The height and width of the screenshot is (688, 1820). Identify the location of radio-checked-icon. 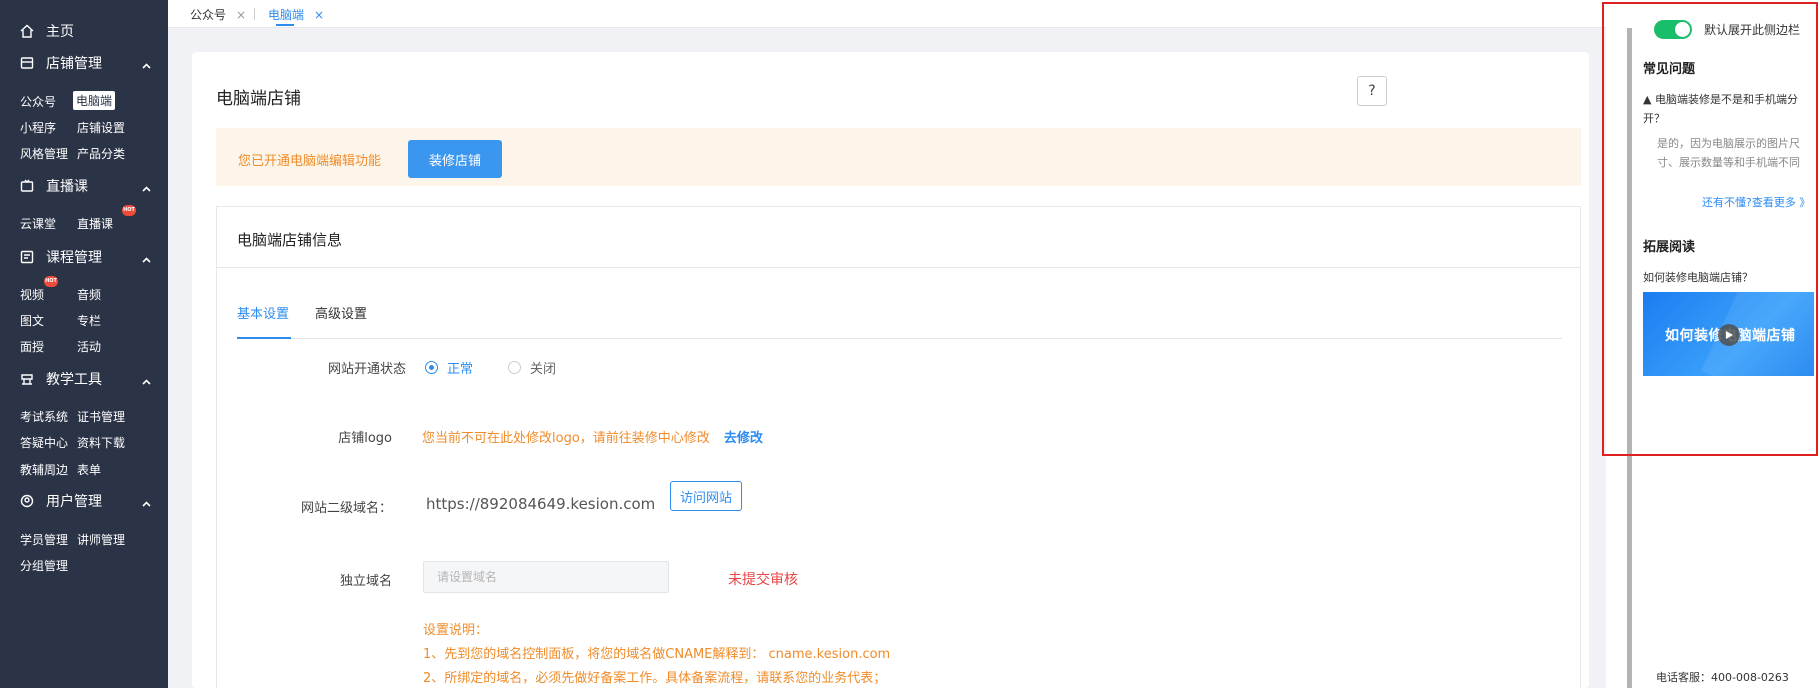
(431, 367).